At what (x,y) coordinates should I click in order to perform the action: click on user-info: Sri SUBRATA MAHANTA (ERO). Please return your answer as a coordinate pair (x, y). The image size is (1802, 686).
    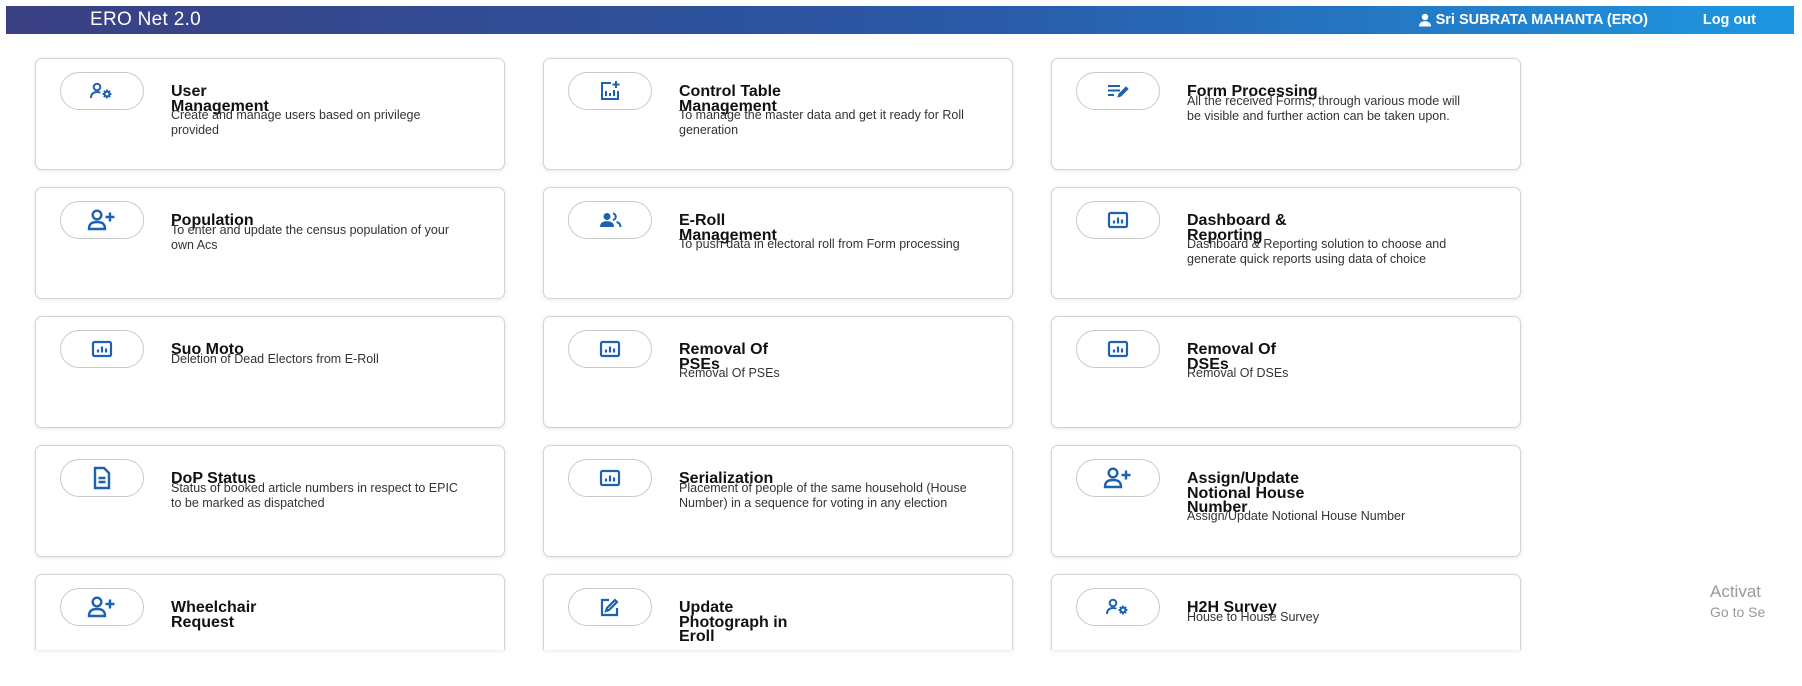
    Looking at the image, I should click on (1533, 20).